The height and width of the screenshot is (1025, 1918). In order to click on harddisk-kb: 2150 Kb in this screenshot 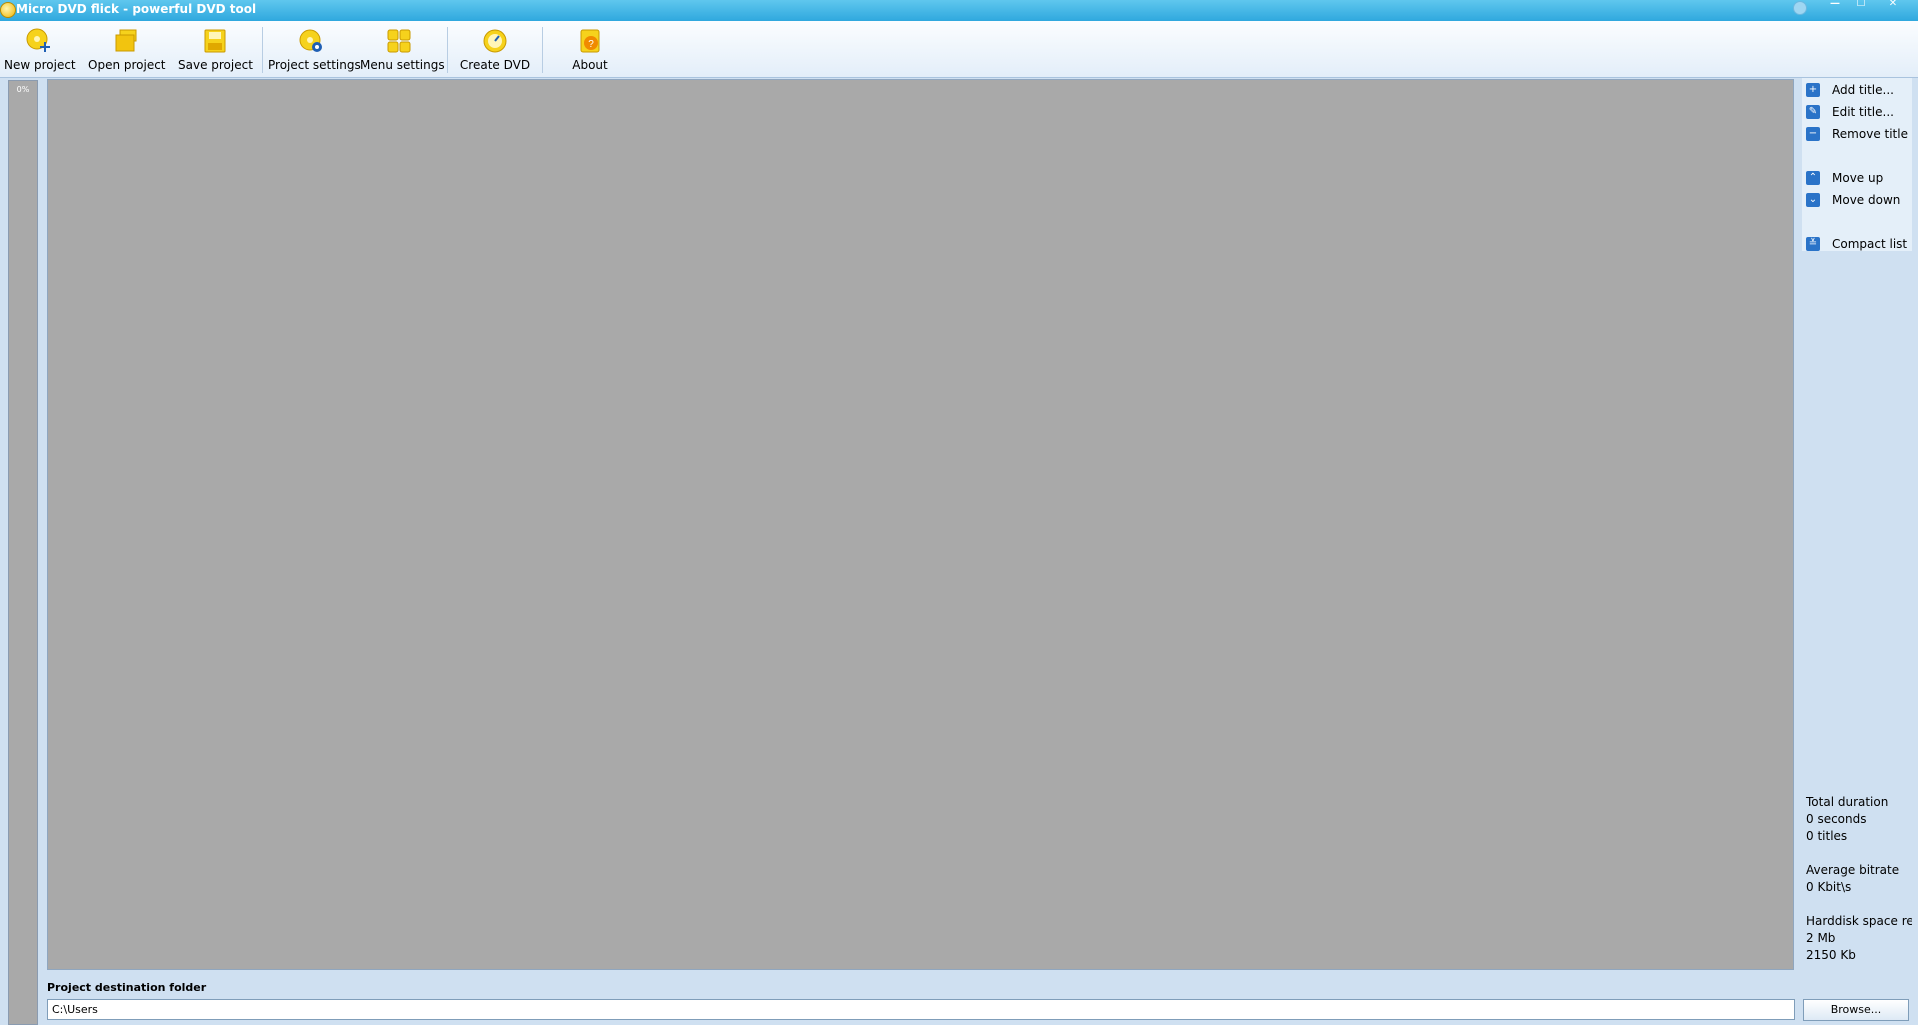, I will do `click(1831, 955)`.